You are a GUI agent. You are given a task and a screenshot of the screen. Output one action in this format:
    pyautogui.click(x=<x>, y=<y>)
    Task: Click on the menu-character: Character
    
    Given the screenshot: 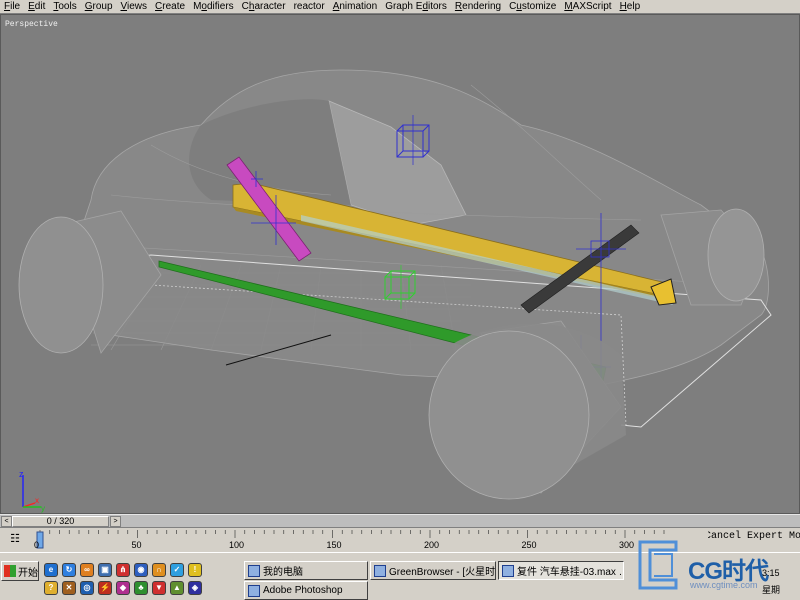 What is the action you would take?
    pyautogui.click(x=264, y=6)
    